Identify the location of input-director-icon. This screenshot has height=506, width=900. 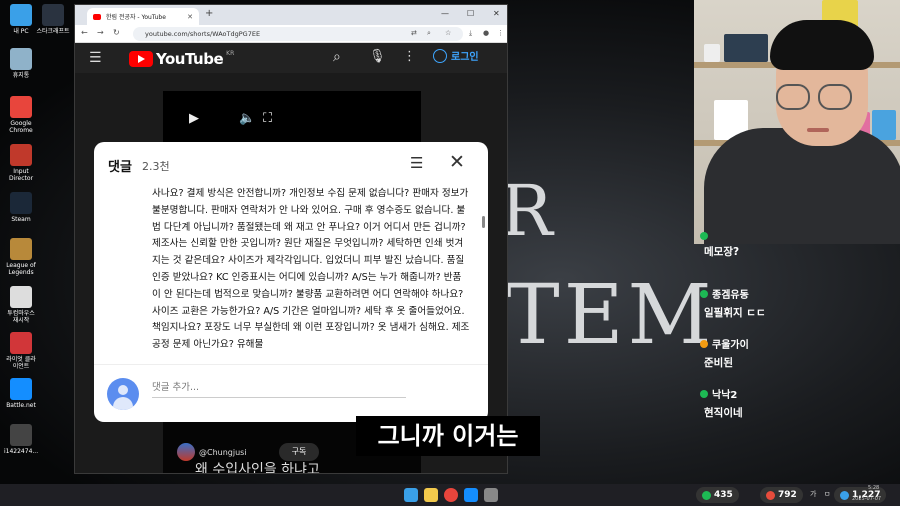
(21, 155).